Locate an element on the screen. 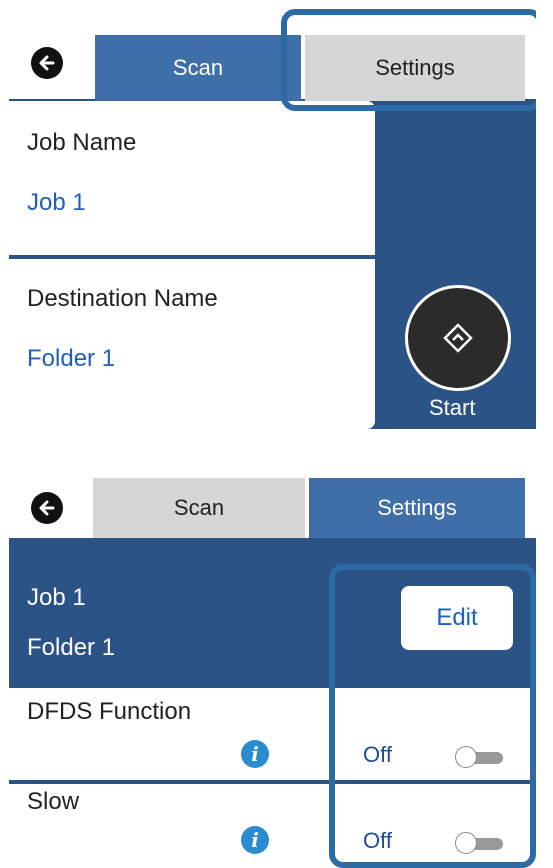 The width and height of the screenshot is (553, 868). tab-settings-label: Settings is located at coordinates (417, 507).